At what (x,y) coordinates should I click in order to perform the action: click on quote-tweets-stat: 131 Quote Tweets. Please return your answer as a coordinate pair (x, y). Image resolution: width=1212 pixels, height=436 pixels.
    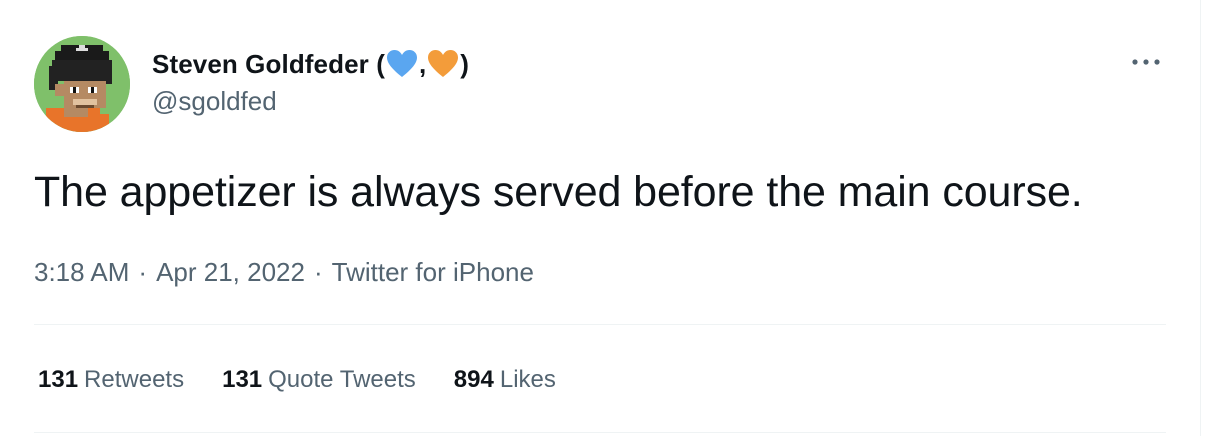
    Looking at the image, I should click on (319, 380).